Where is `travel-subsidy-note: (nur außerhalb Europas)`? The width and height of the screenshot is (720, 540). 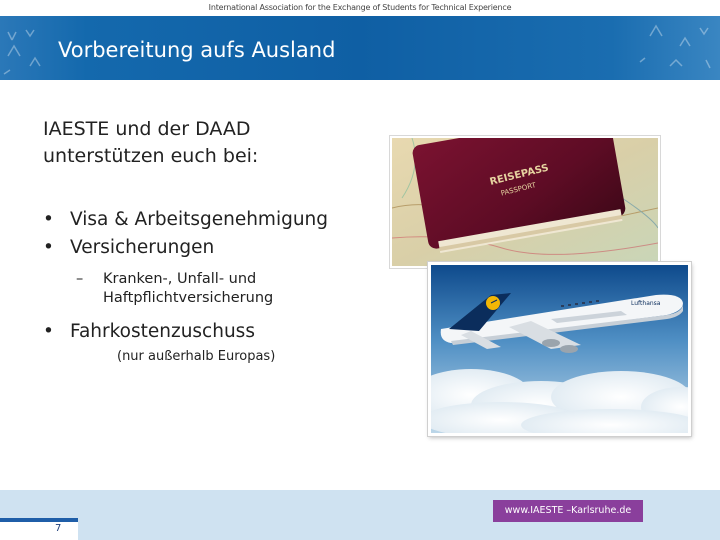
travel-subsidy-note: (nur außerhalb Europas) is located at coordinates (196, 356).